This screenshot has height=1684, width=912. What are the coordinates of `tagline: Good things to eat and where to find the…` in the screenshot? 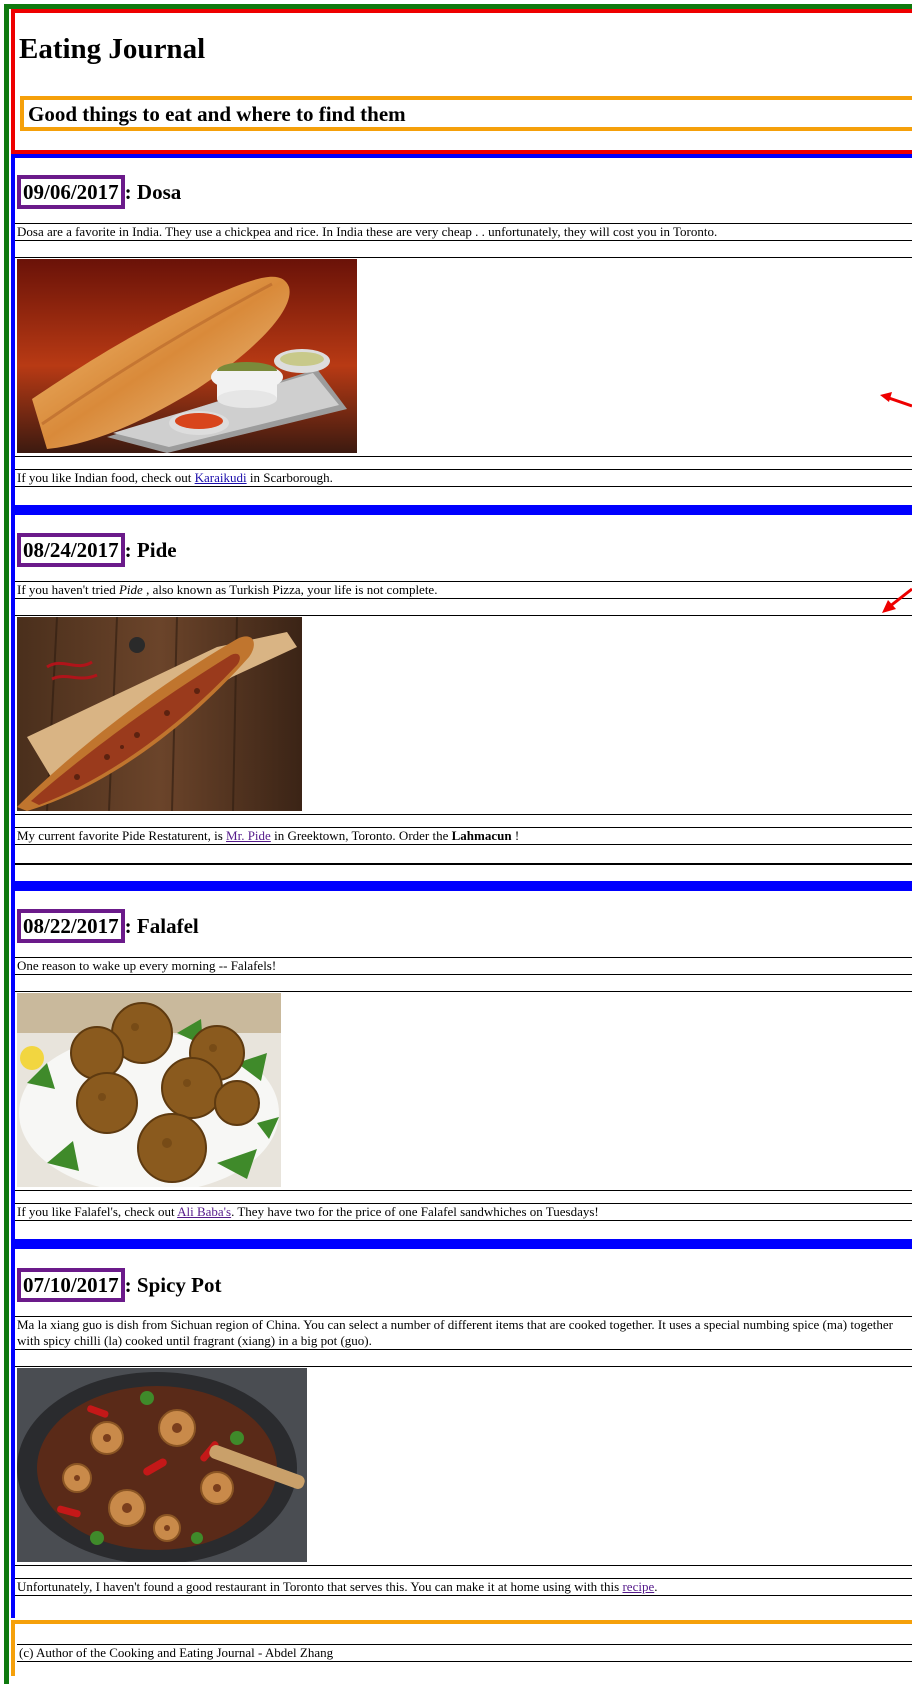 It's located at (217, 114).